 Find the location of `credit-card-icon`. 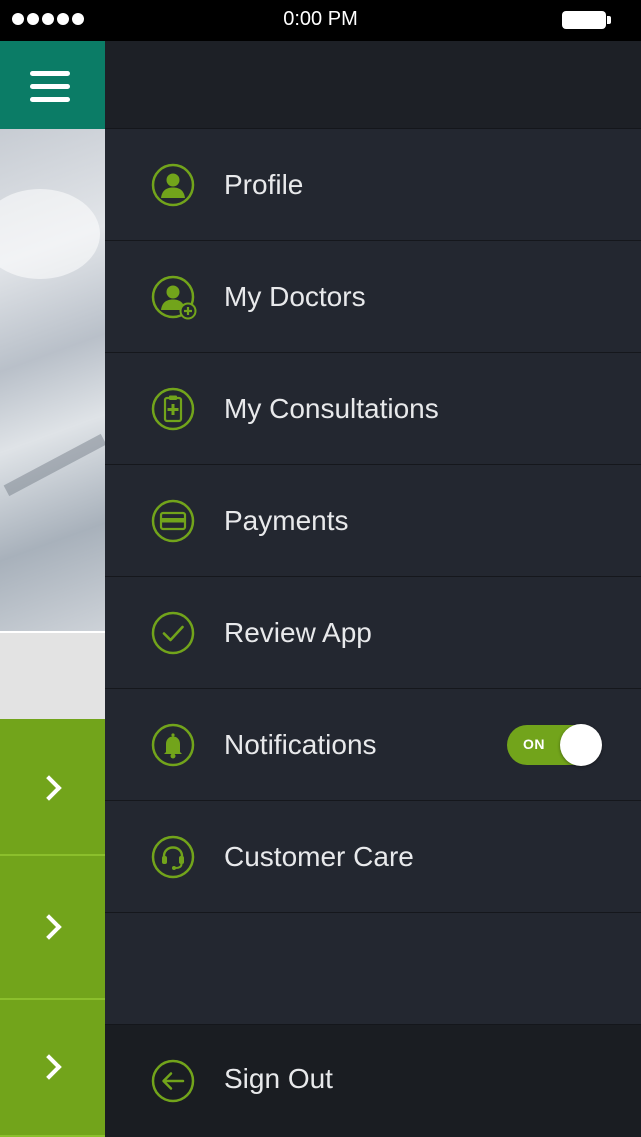

credit-card-icon is located at coordinates (173, 520).